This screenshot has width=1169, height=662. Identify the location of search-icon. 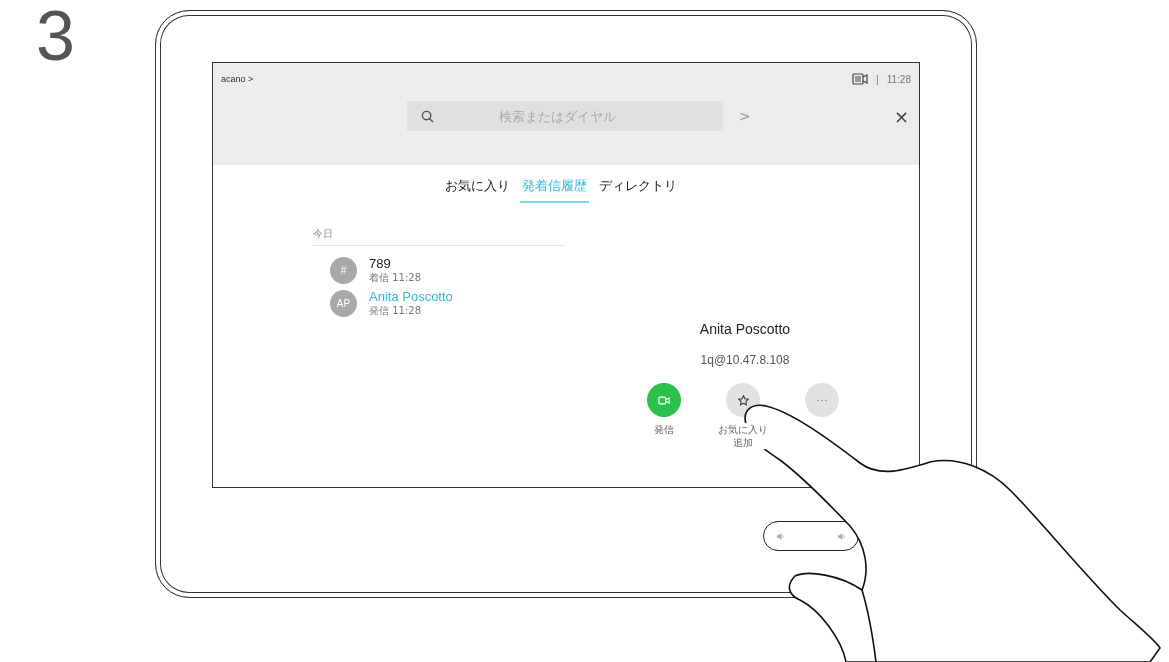
(427, 116).